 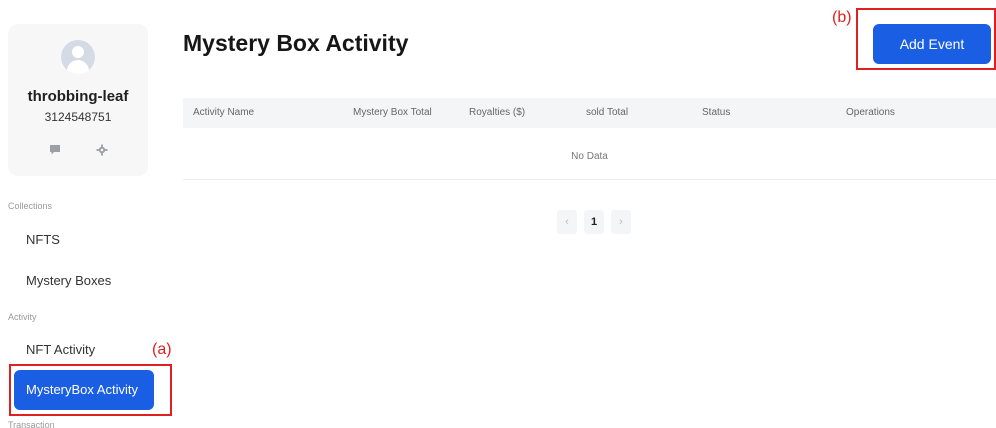 What do you see at coordinates (296, 43) in the screenshot?
I see `page-title: Mystery Box Activity` at bounding box center [296, 43].